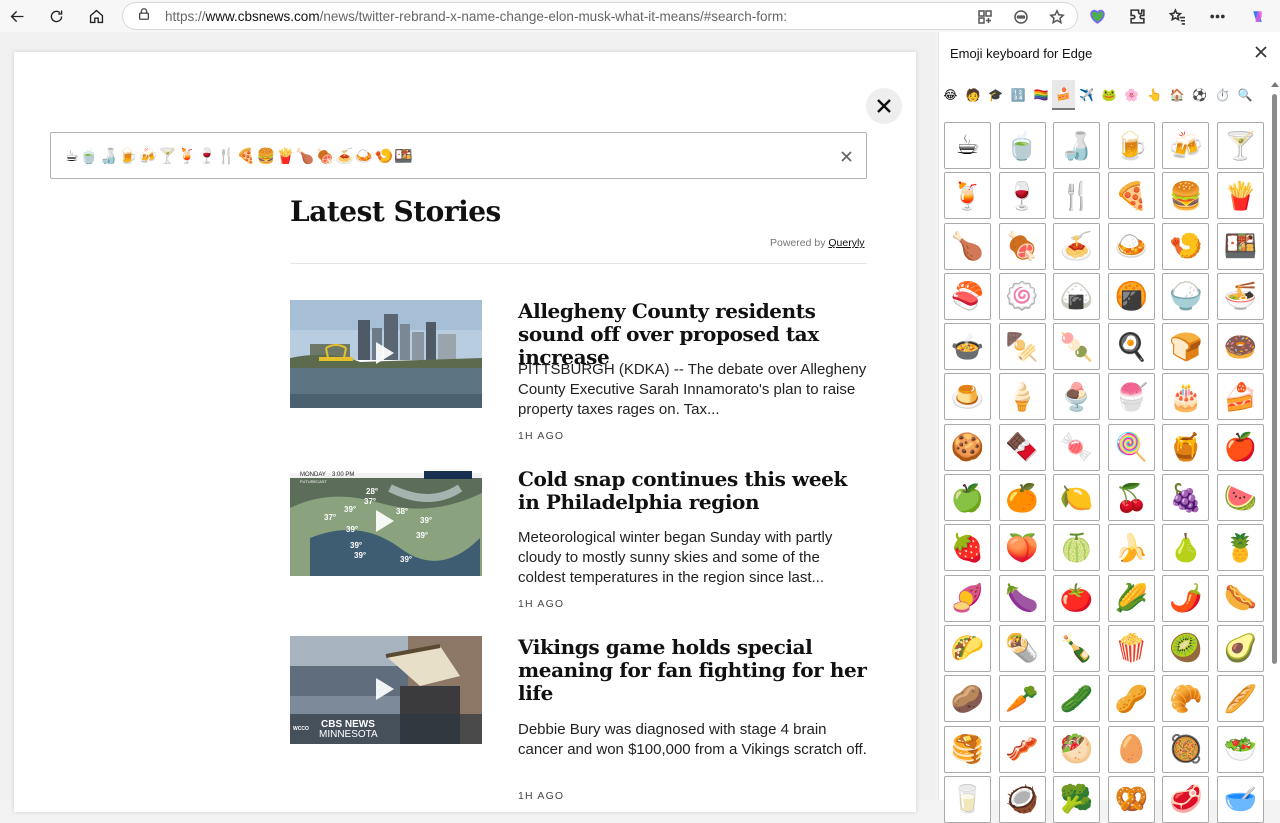  Describe the element at coordinates (1177, 95) in the screenshot. I see `emoji-category-tab: 🏠` at that location.